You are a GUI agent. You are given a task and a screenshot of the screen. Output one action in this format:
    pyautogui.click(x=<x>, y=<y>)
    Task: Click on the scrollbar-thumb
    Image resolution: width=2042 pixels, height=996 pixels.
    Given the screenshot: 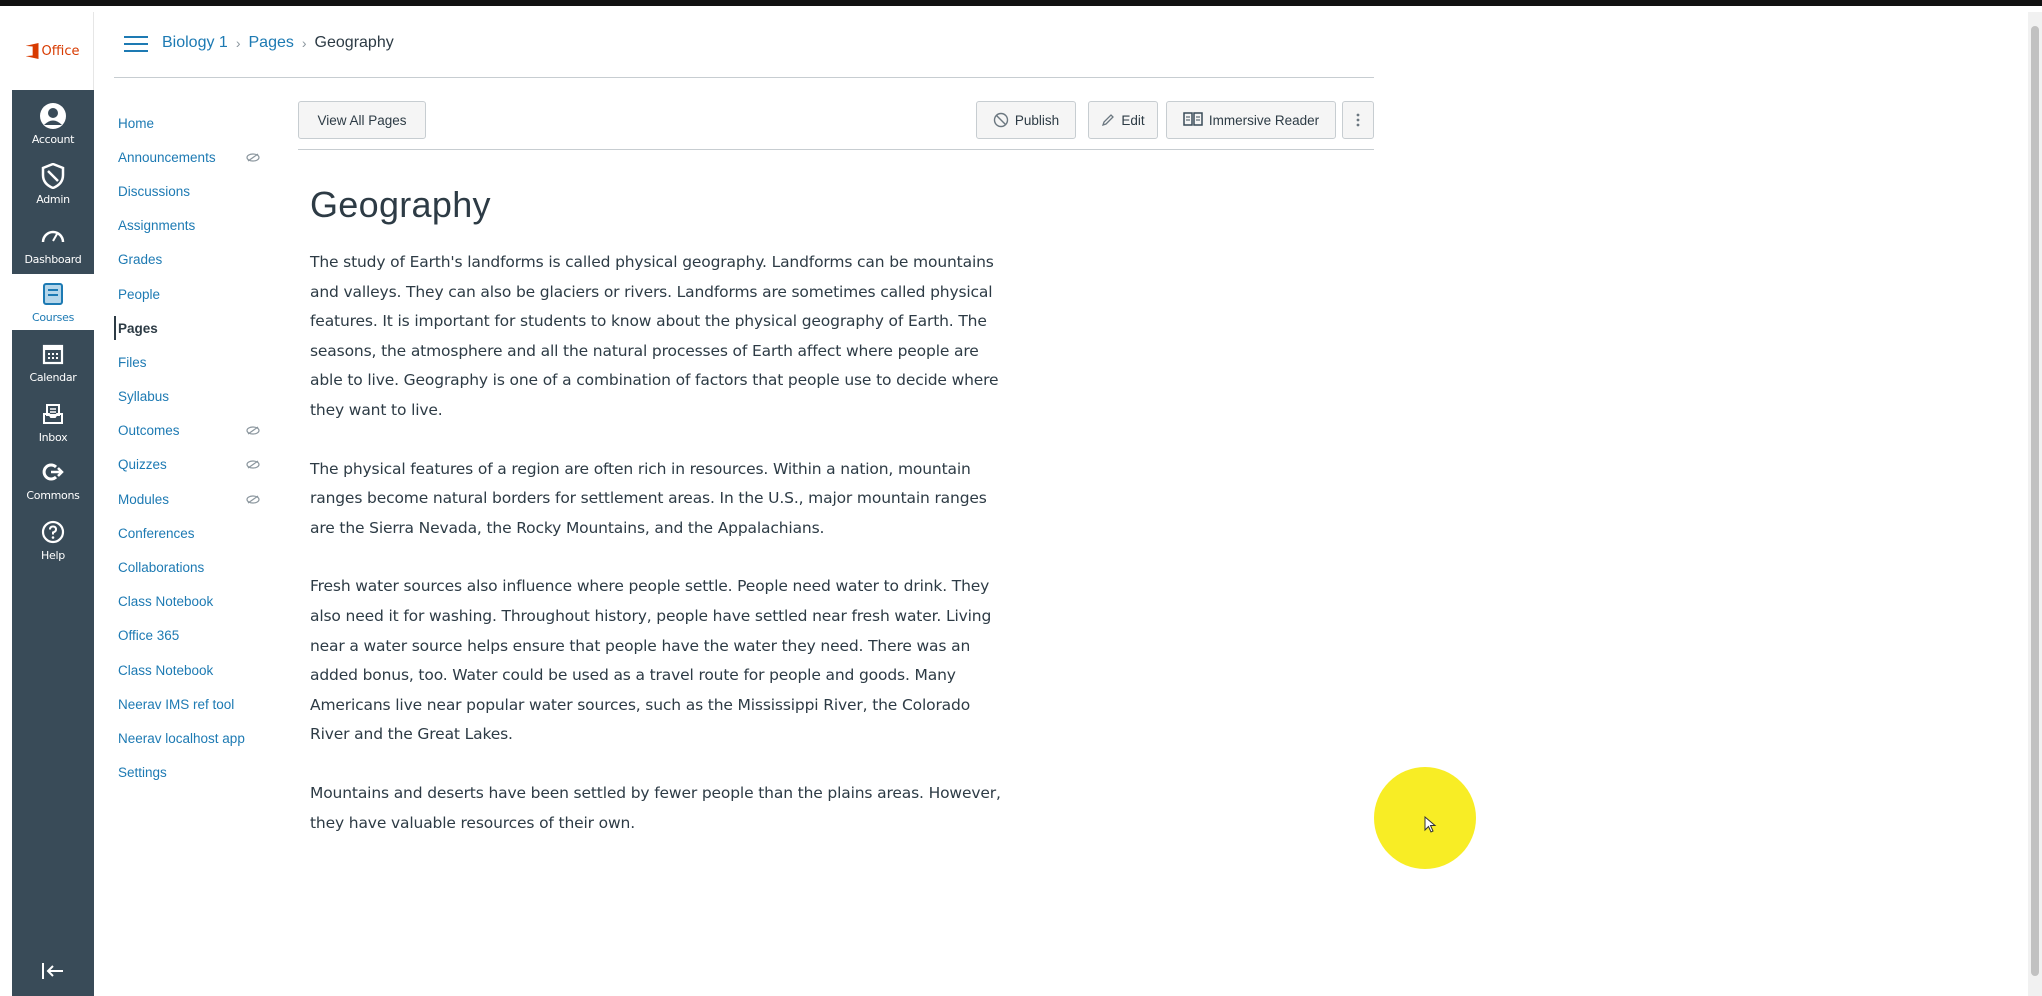 What is the action you would take?
    pyautogui.click(x=2035, y=501)
    